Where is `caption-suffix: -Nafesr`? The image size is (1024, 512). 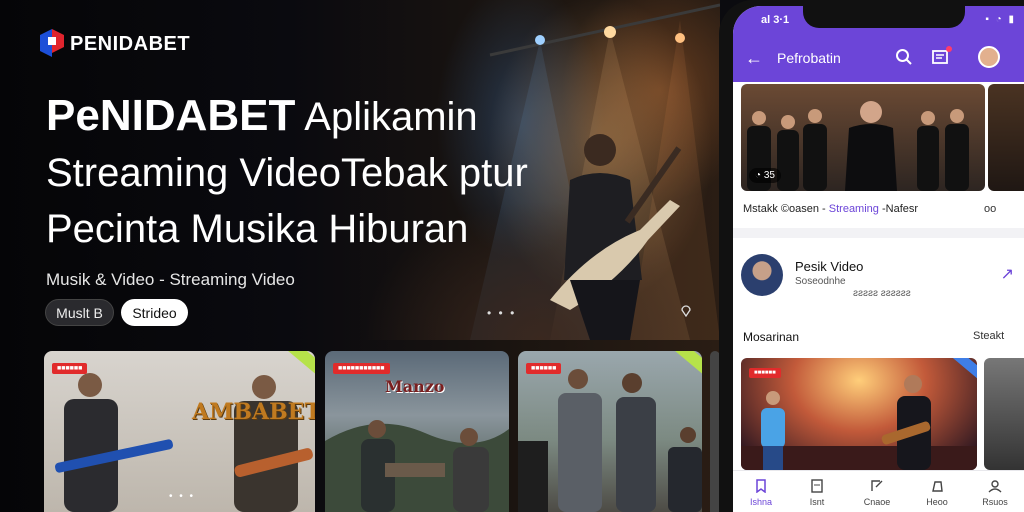 caption-suffix: -Nafesr is located at coordinates (900, 209).